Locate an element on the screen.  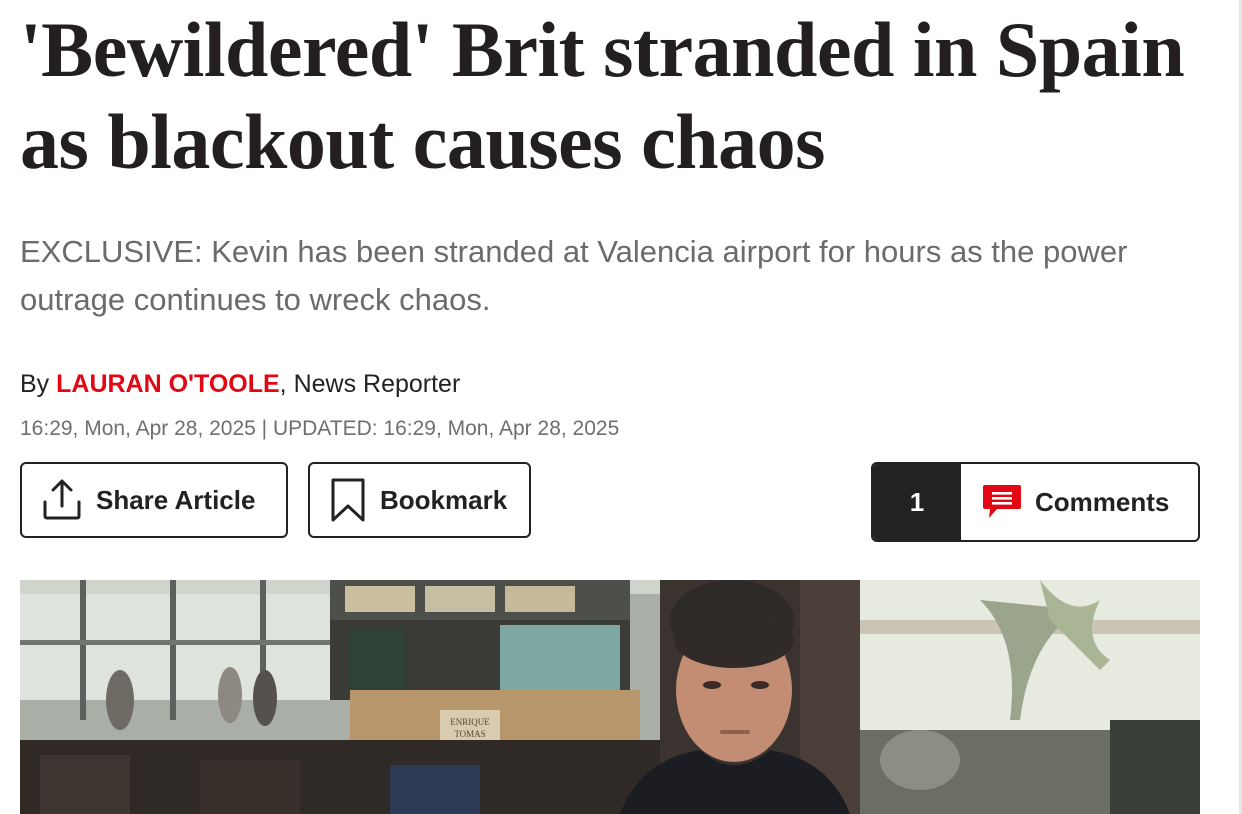
author-link: LAURAN O'TOOLE is located at coordinates (168, 384).